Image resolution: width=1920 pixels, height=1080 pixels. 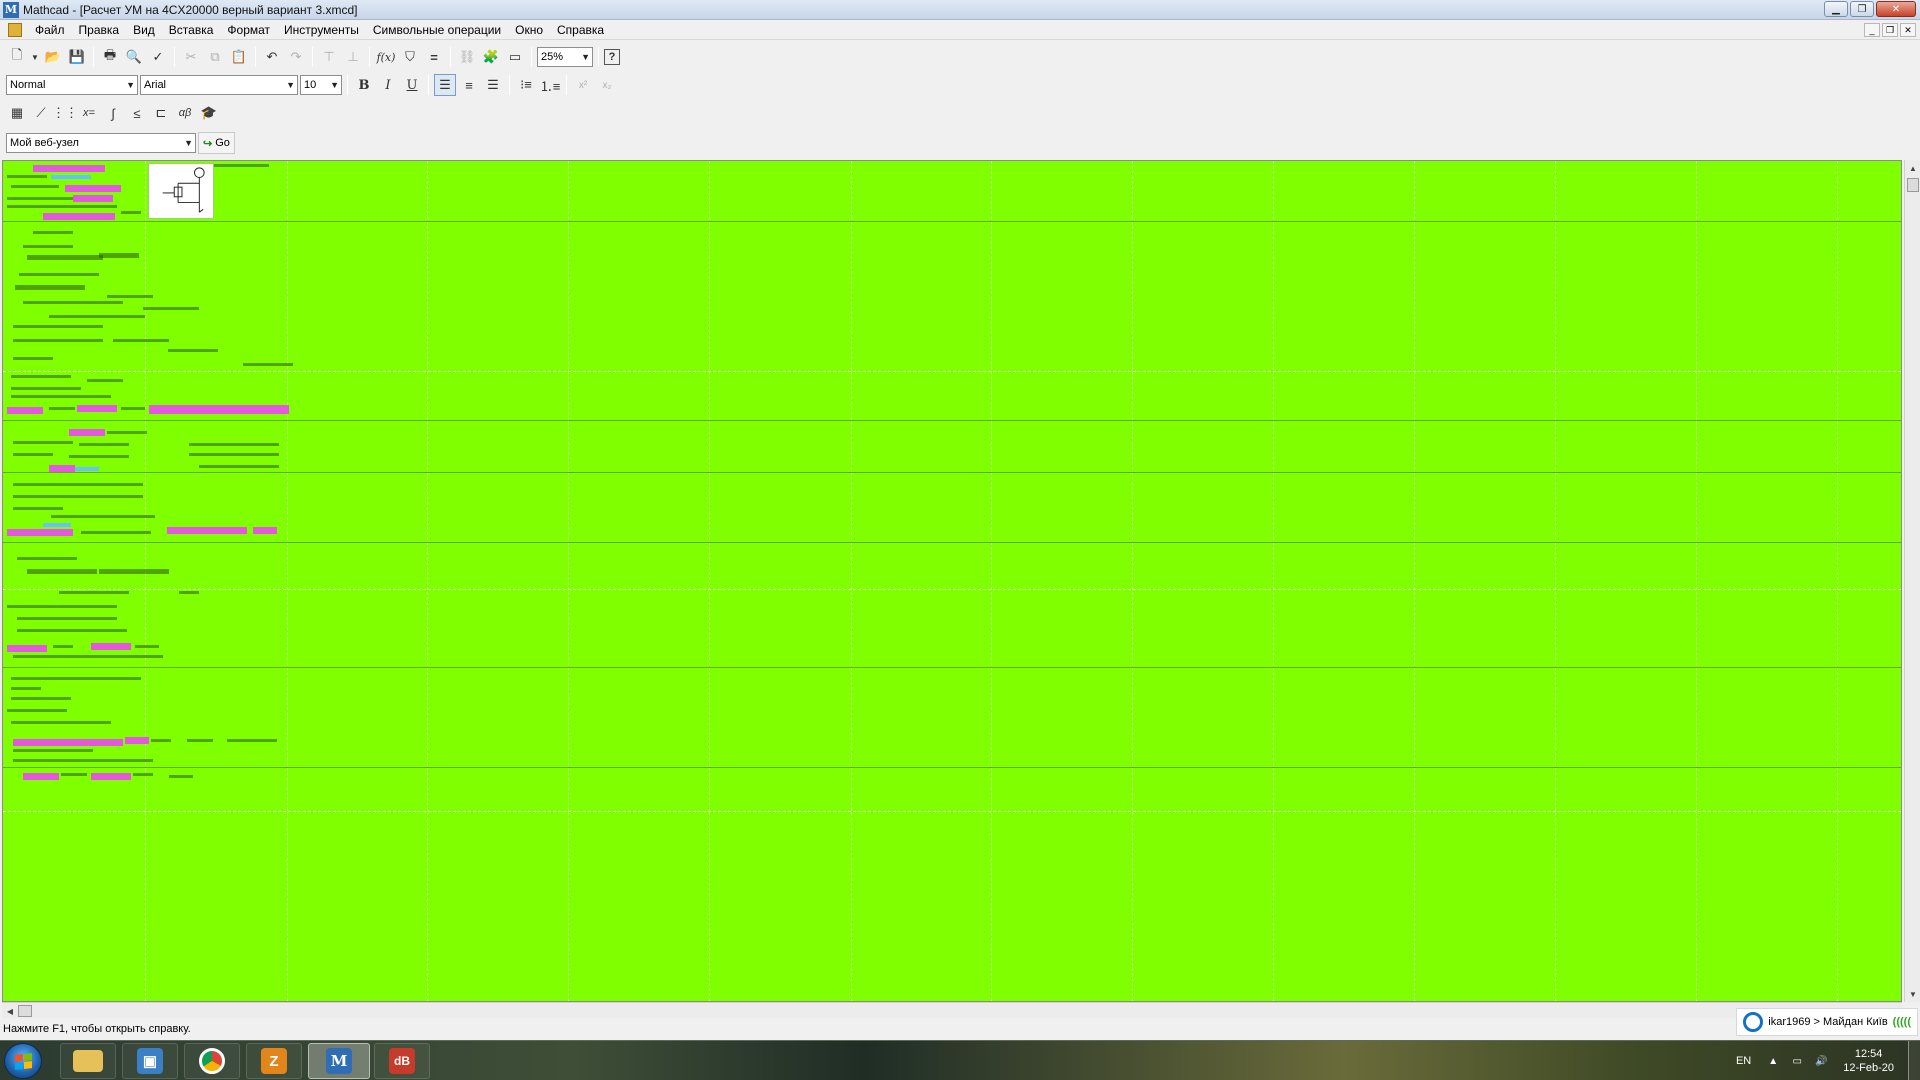 I want to click on style-select: Normal ▼, so click(x=72, y=85).